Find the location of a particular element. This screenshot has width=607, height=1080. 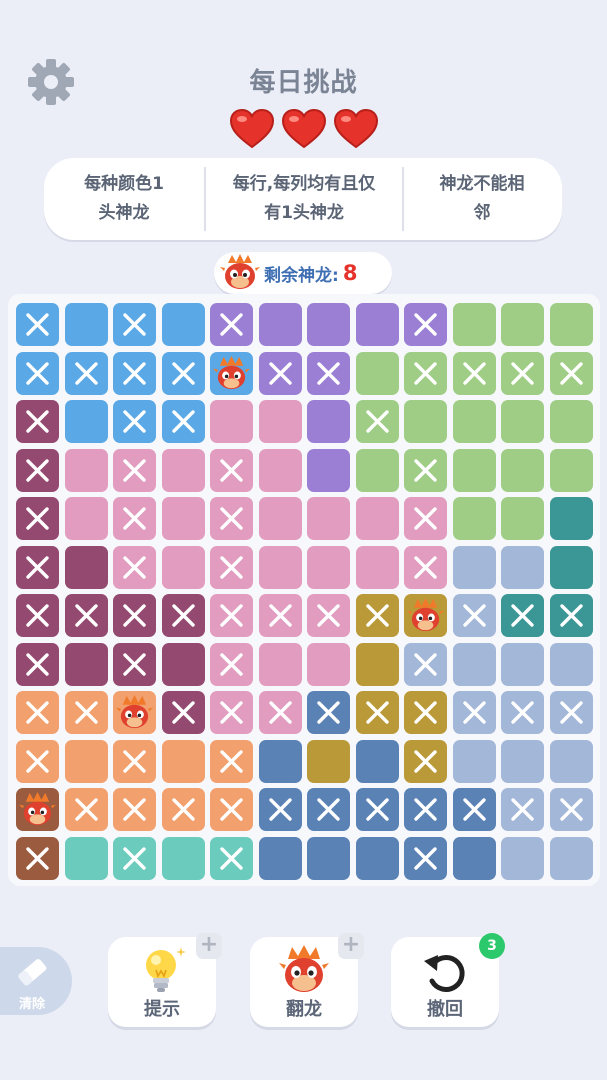

eraser-button: 清除 is located at coordinates (36, 981).